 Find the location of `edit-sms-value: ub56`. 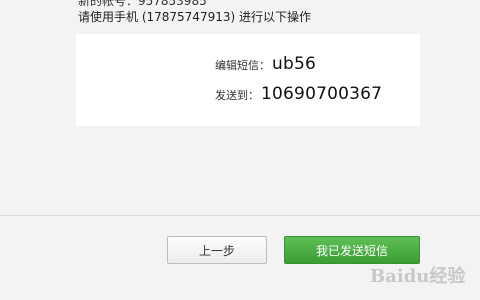

edit-sms-value: ub56 is located at coordinates (294, 64).